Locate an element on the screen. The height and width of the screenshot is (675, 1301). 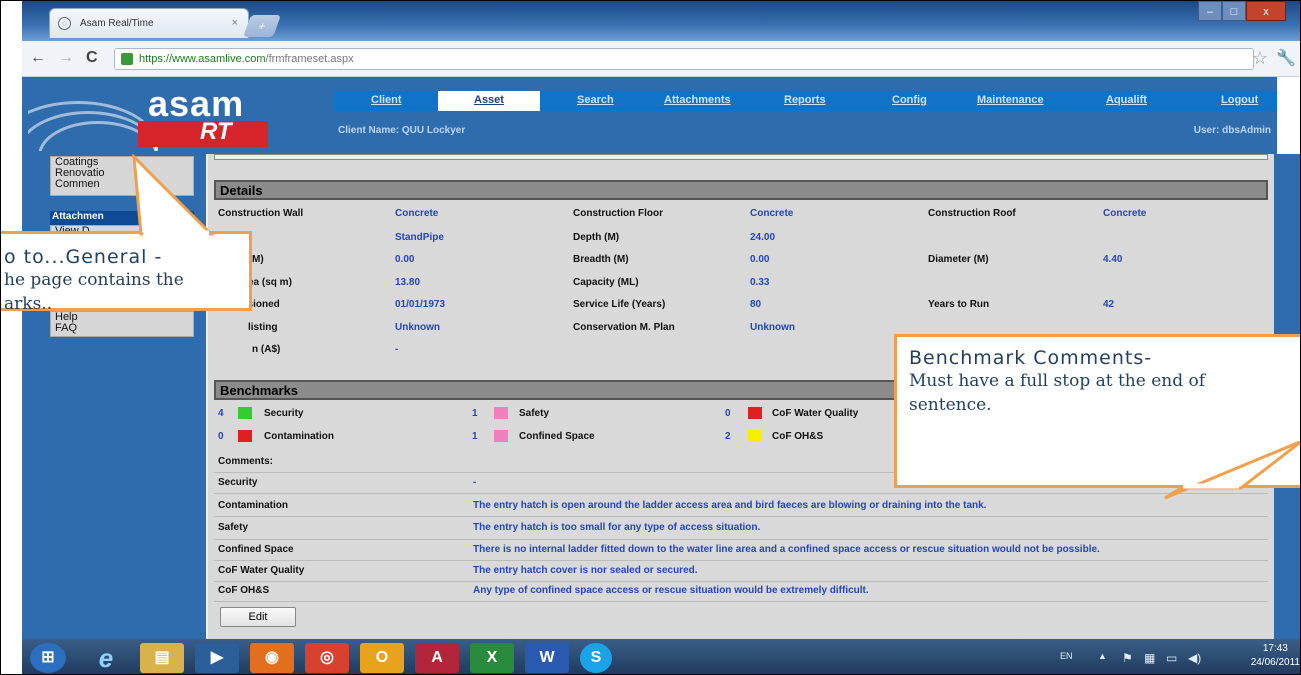
callout-right-line: Must have a full stop at the end of is located at coordinates (1057, 381).